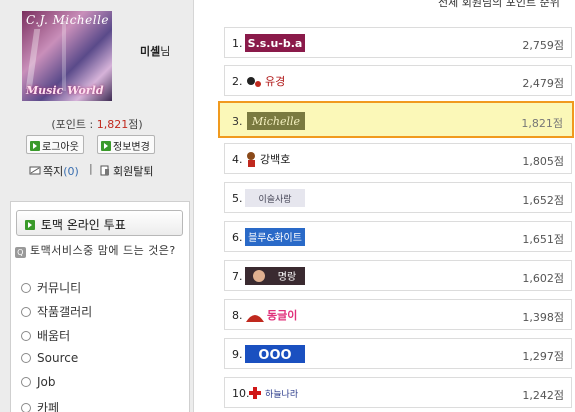 This screenshot has height=412, width=575. Describe the element at coordinates (104, 170) in the screenshot. I see `door-icon` at that location.